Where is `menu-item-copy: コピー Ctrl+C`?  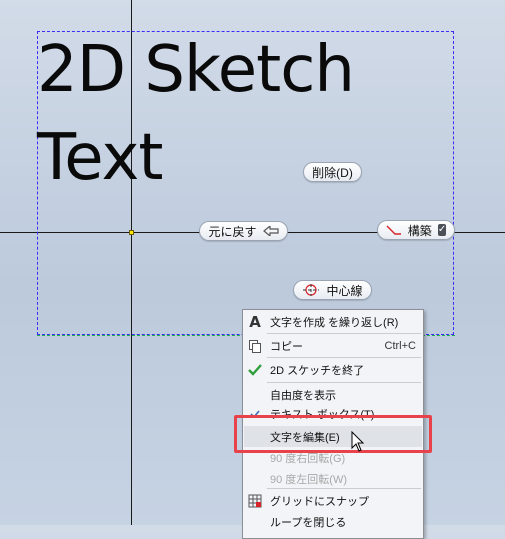
menu-item-copy: コピー Ctrl+C is located at coordinates (333, 345).